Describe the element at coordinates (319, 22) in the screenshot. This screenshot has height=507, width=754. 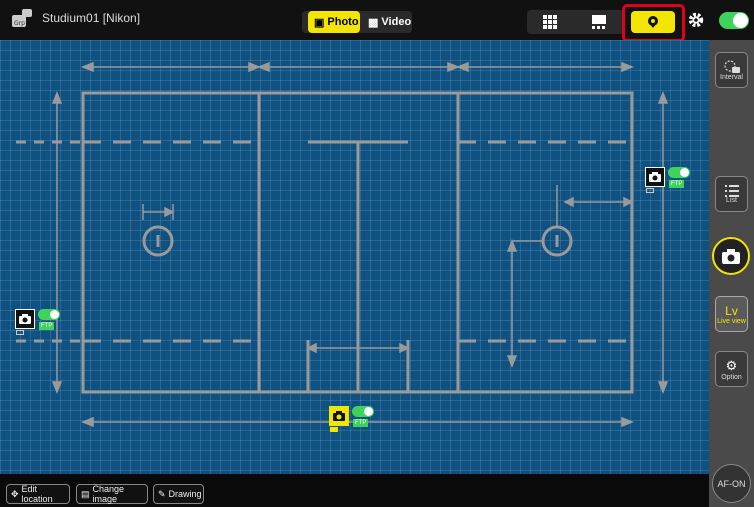
I see `camera-icon: ▣` at that location.